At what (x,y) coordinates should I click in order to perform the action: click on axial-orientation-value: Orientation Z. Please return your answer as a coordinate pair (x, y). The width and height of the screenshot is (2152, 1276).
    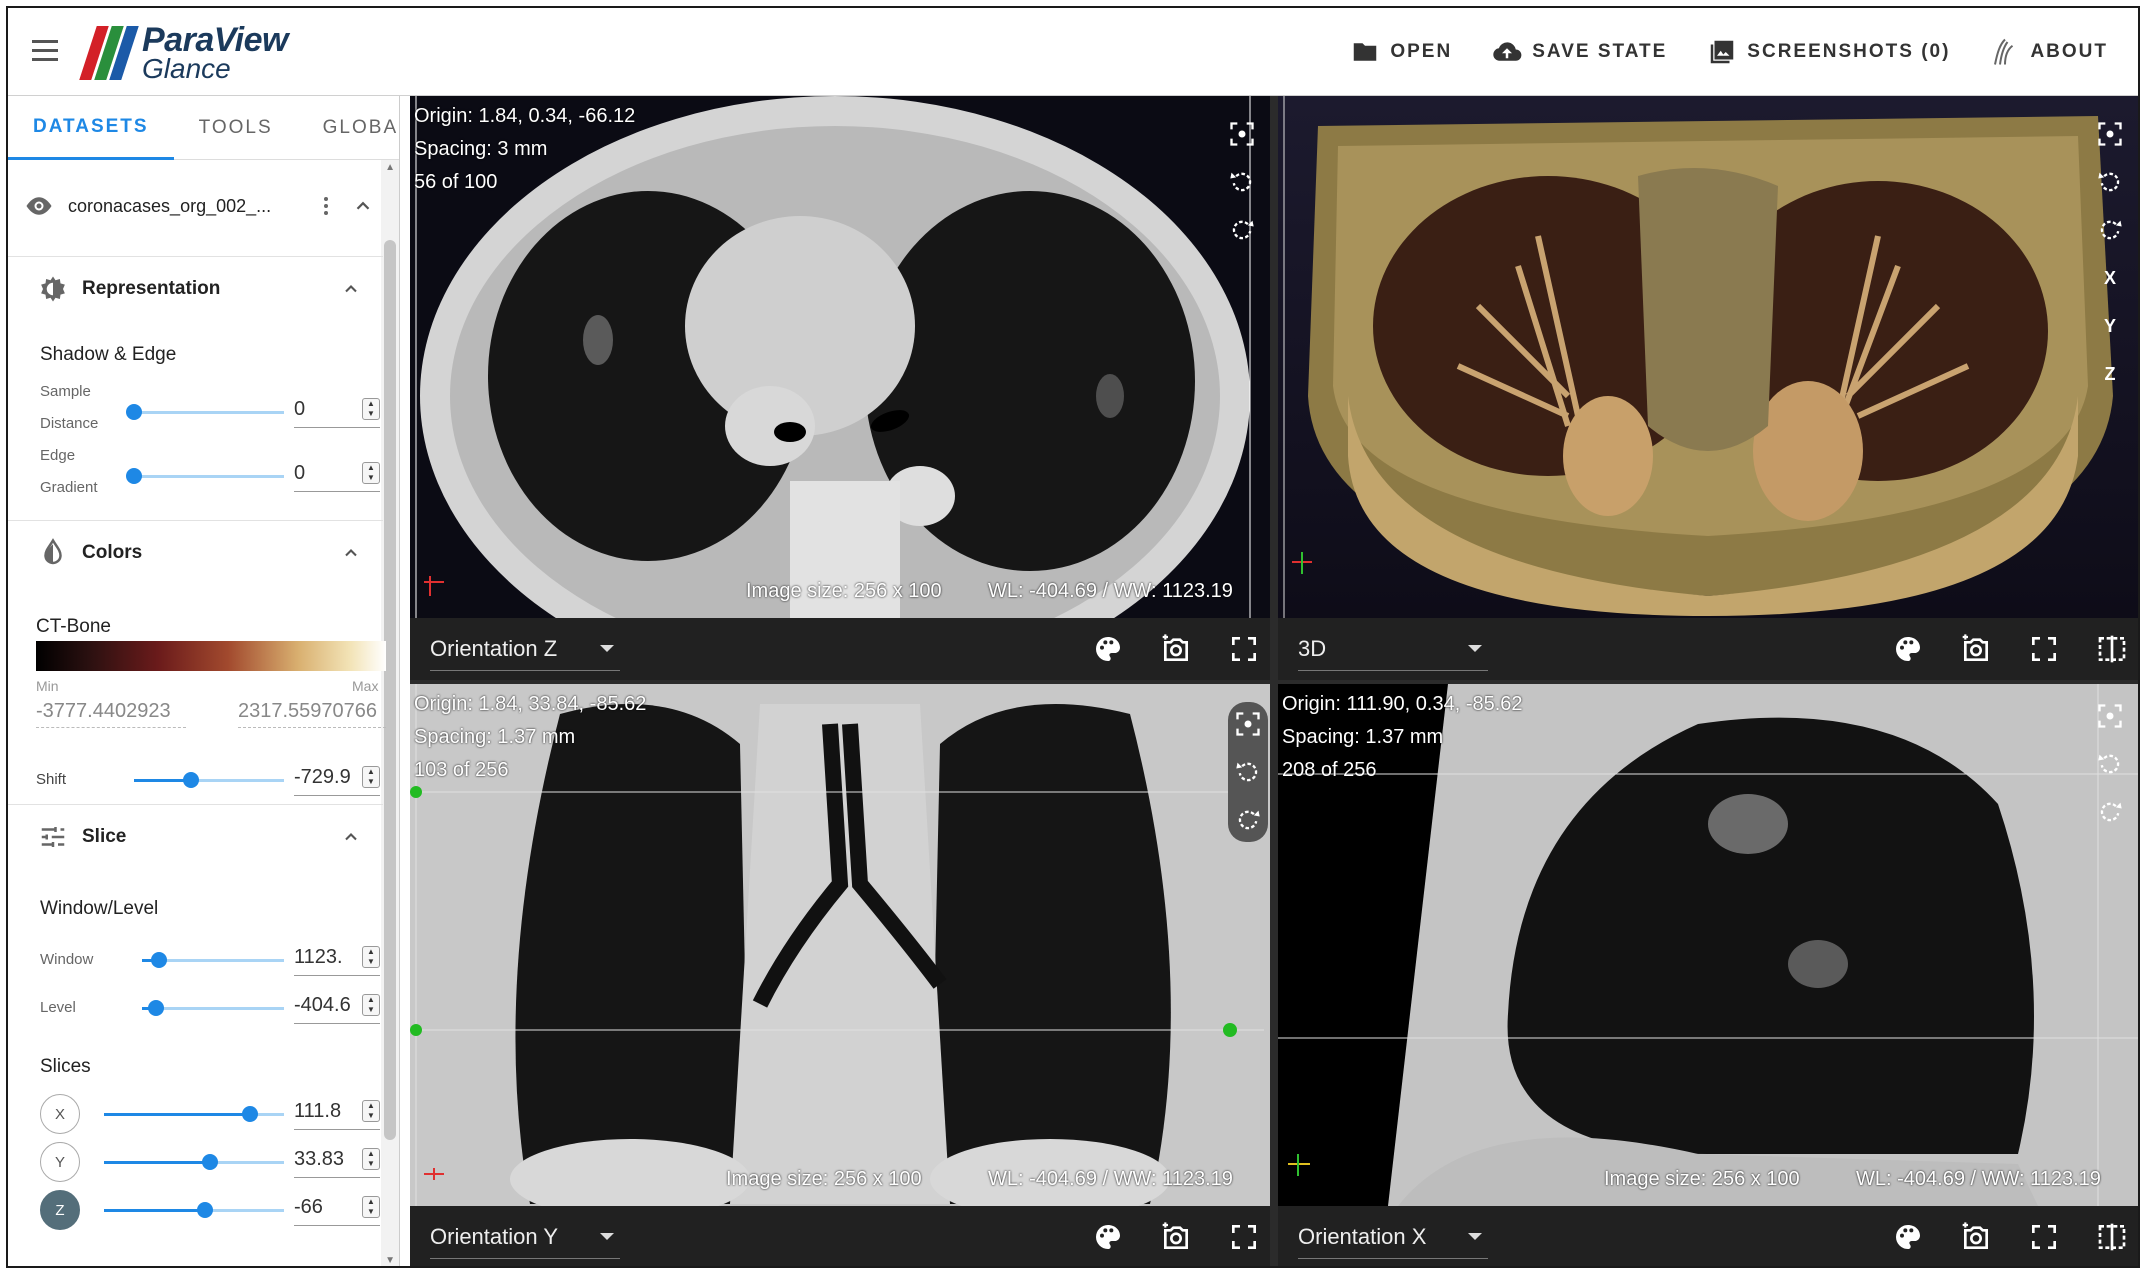
    Looking at the image, I should click on (494, 648).